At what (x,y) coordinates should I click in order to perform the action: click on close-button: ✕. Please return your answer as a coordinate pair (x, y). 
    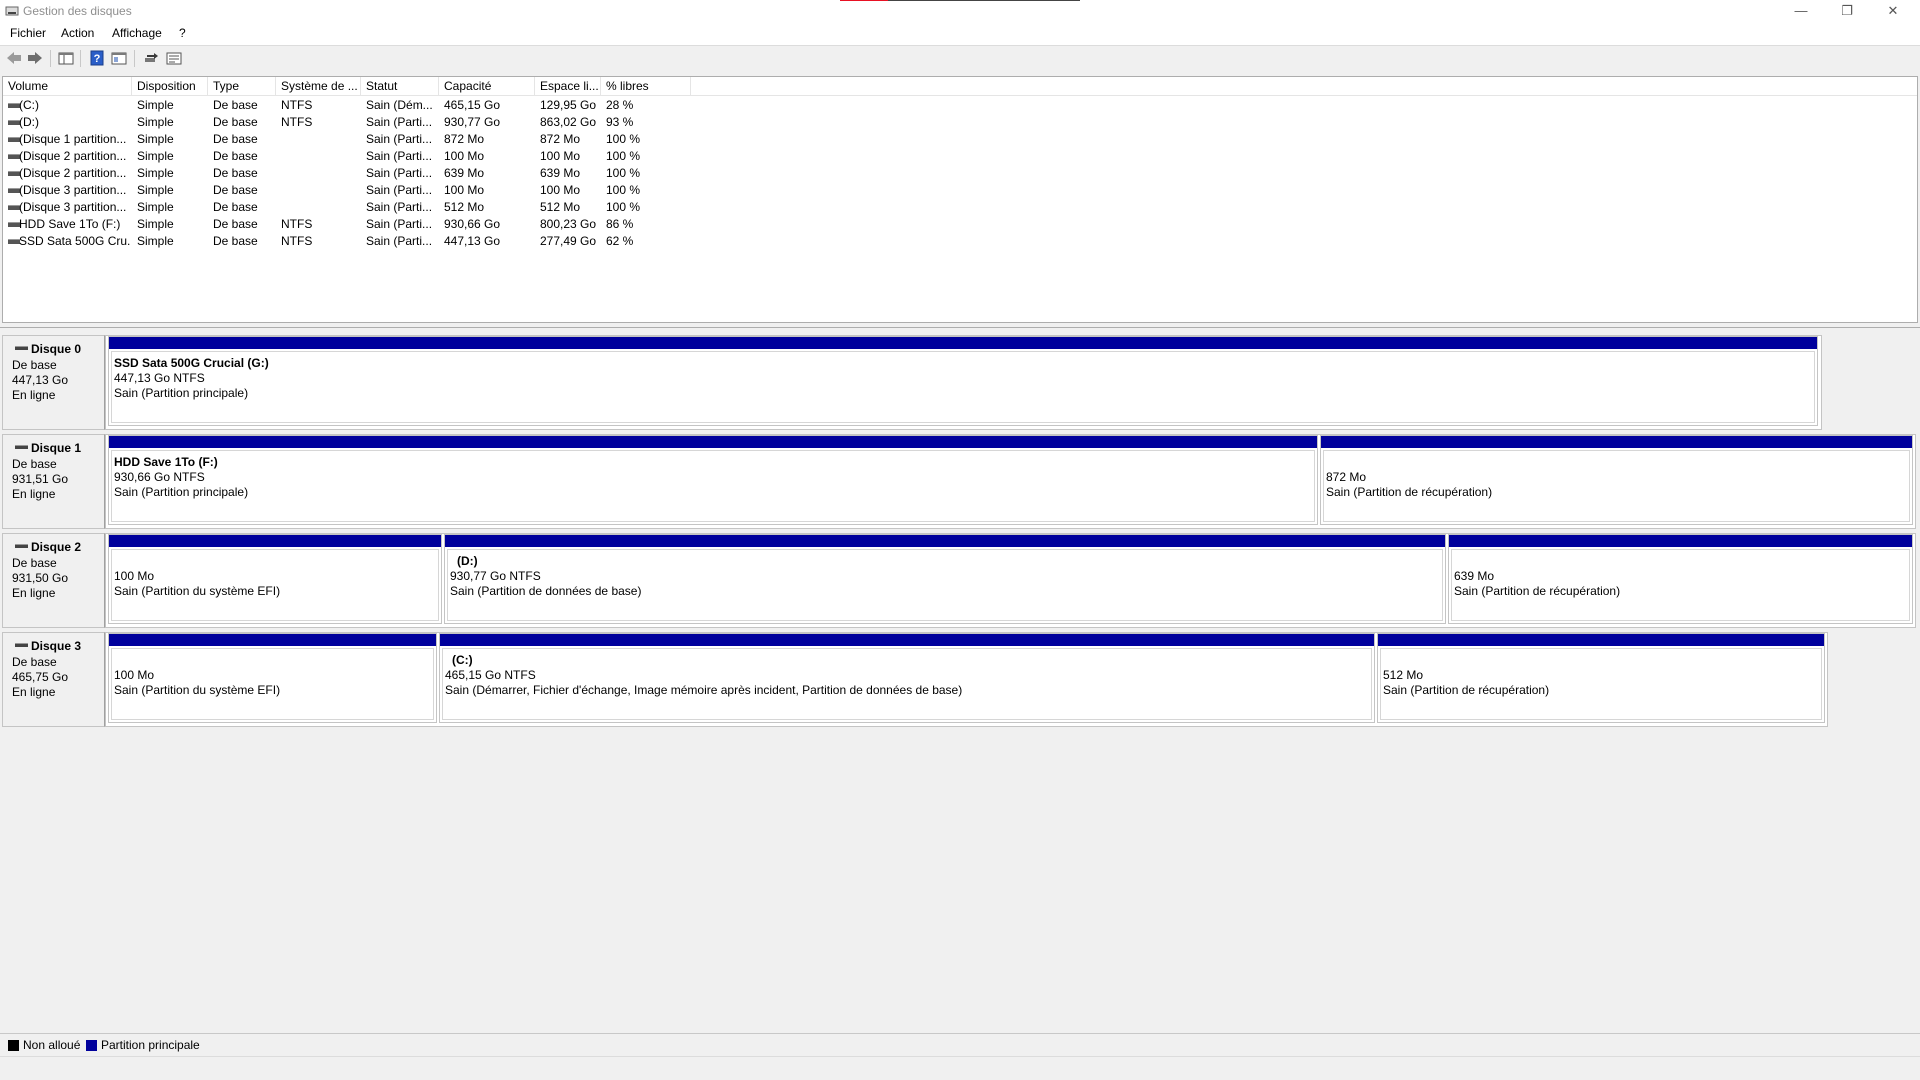
    Looking at the image, I should click on (1893, 11).